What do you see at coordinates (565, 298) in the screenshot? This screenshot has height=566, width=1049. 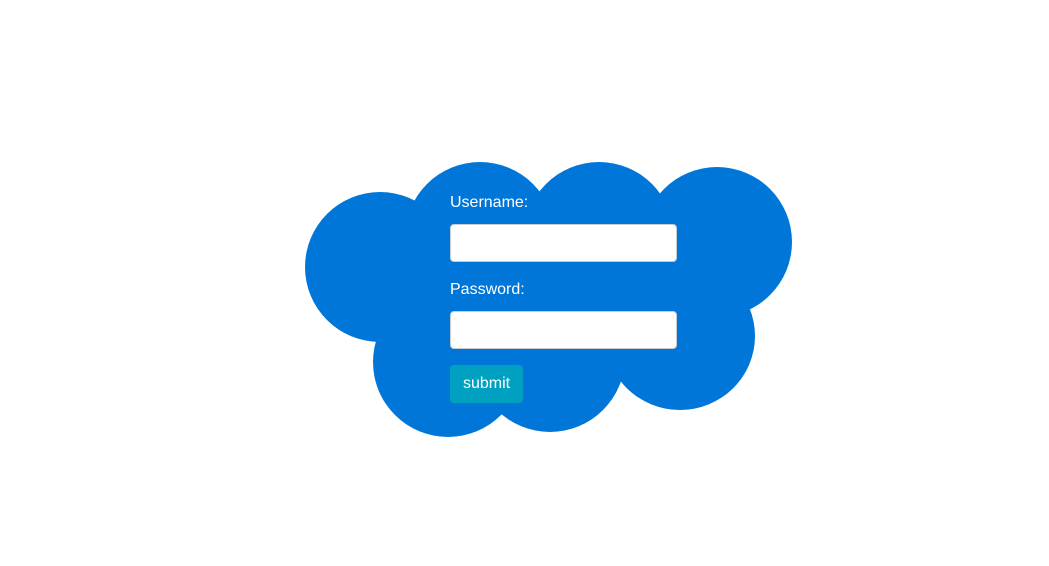 I see `login-form: Username: Password: submit` at bounding box center [565, 298].